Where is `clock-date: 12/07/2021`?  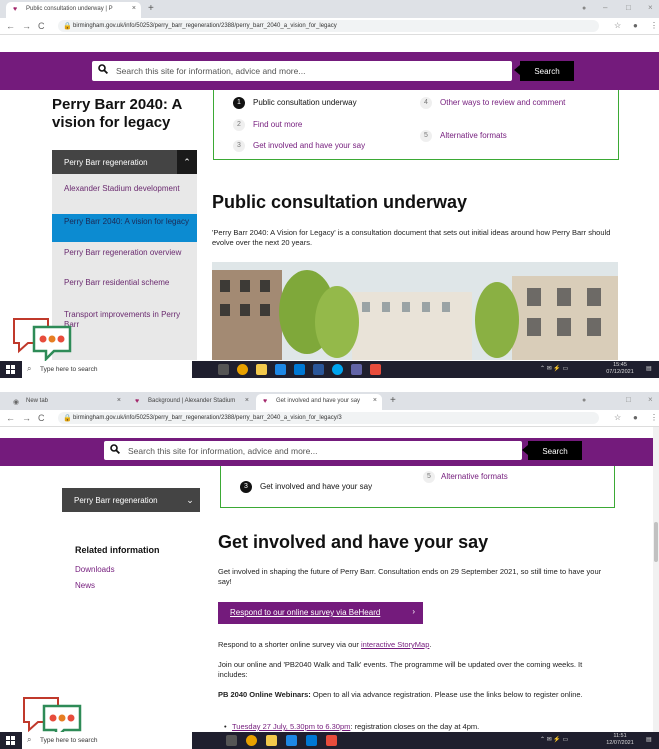
clock-date: 12/07/2021 is located at coordinates (620, 743).